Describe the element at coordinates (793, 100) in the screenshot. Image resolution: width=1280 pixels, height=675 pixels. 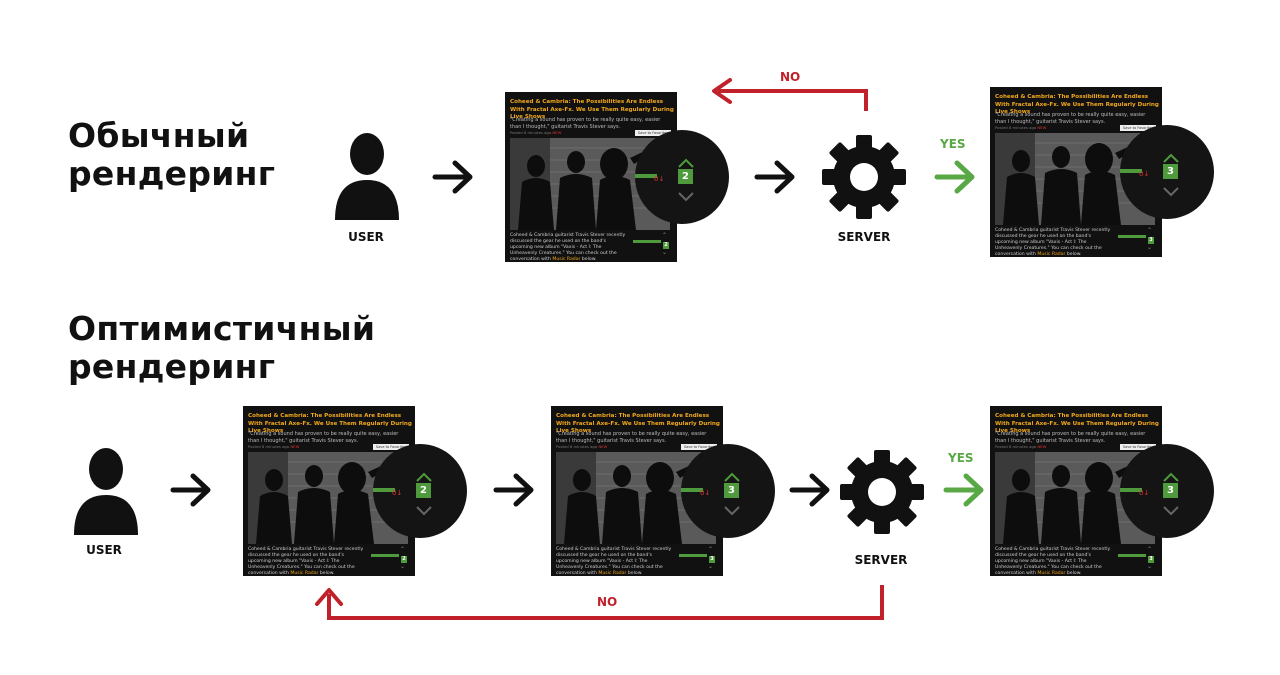
I see `reject-path` at that location.